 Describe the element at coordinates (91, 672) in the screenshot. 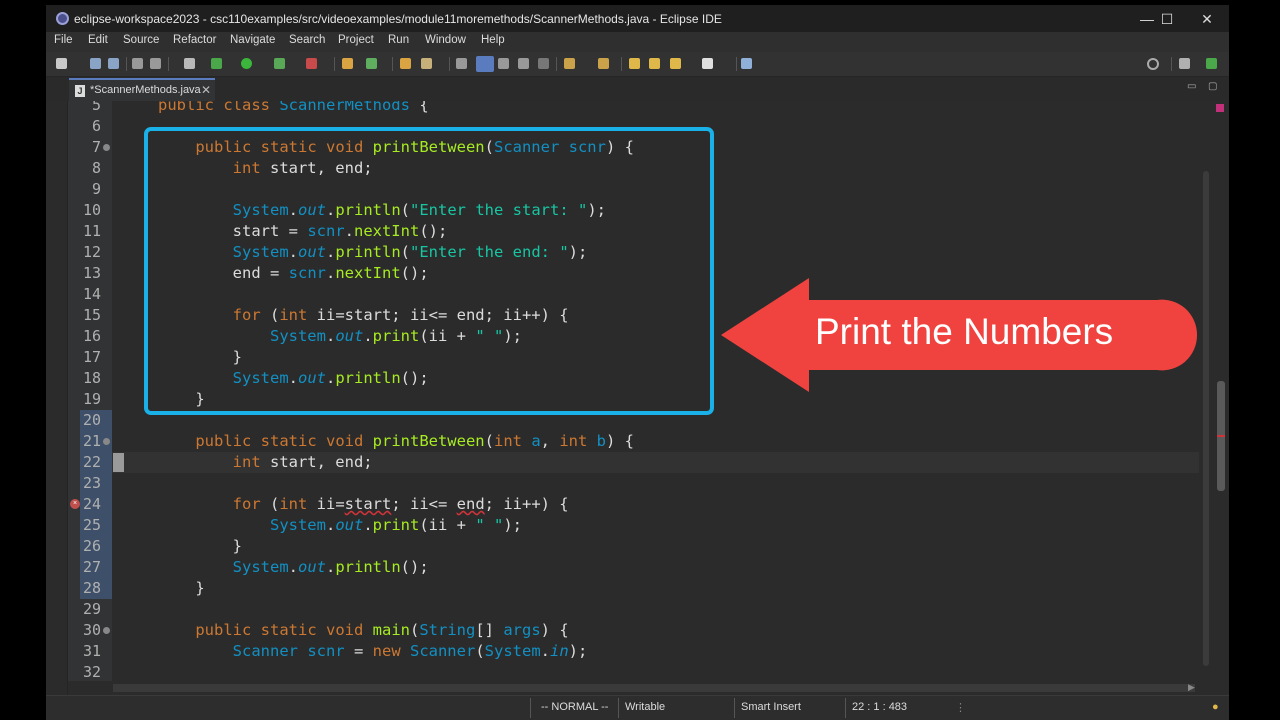

I see `line-number: 32` at that location.